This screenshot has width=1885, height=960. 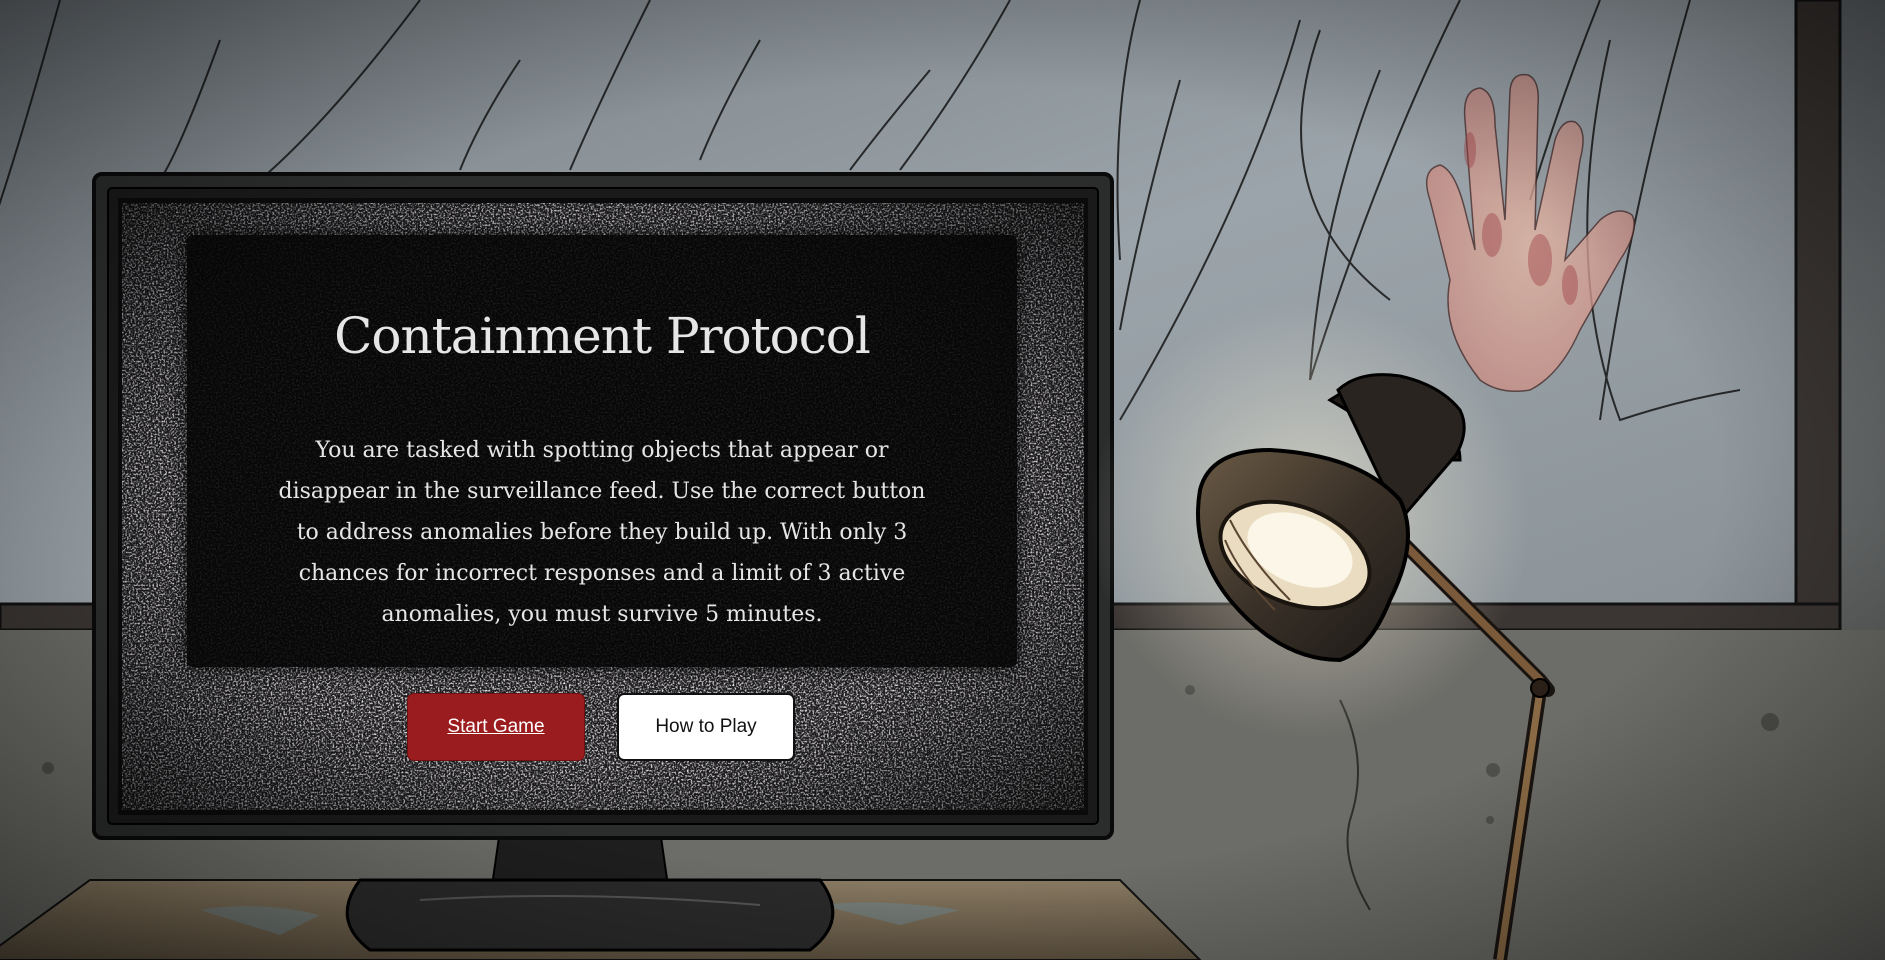 I want to click on how-to-play-button: How to Play, so click(x=706, y=727).